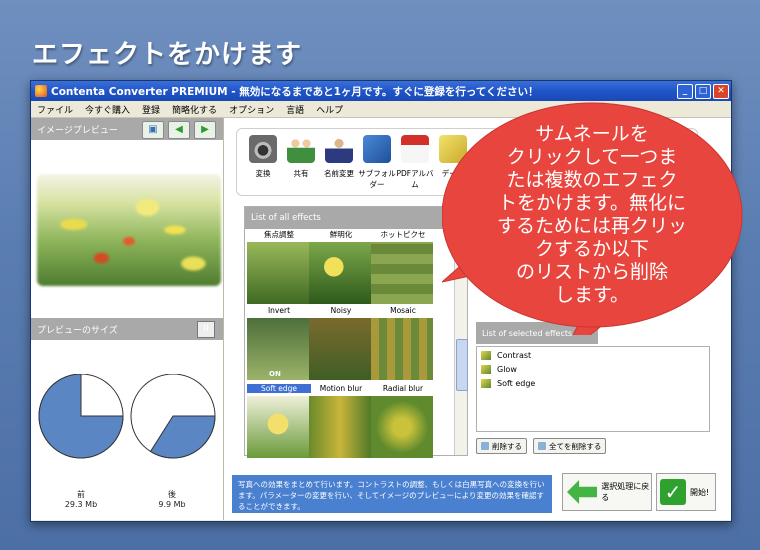  What do you see at coordinates (516, 383) in the screenshot?
I see `selected-item-label: Soft edge` at bounding box center [516, 383].